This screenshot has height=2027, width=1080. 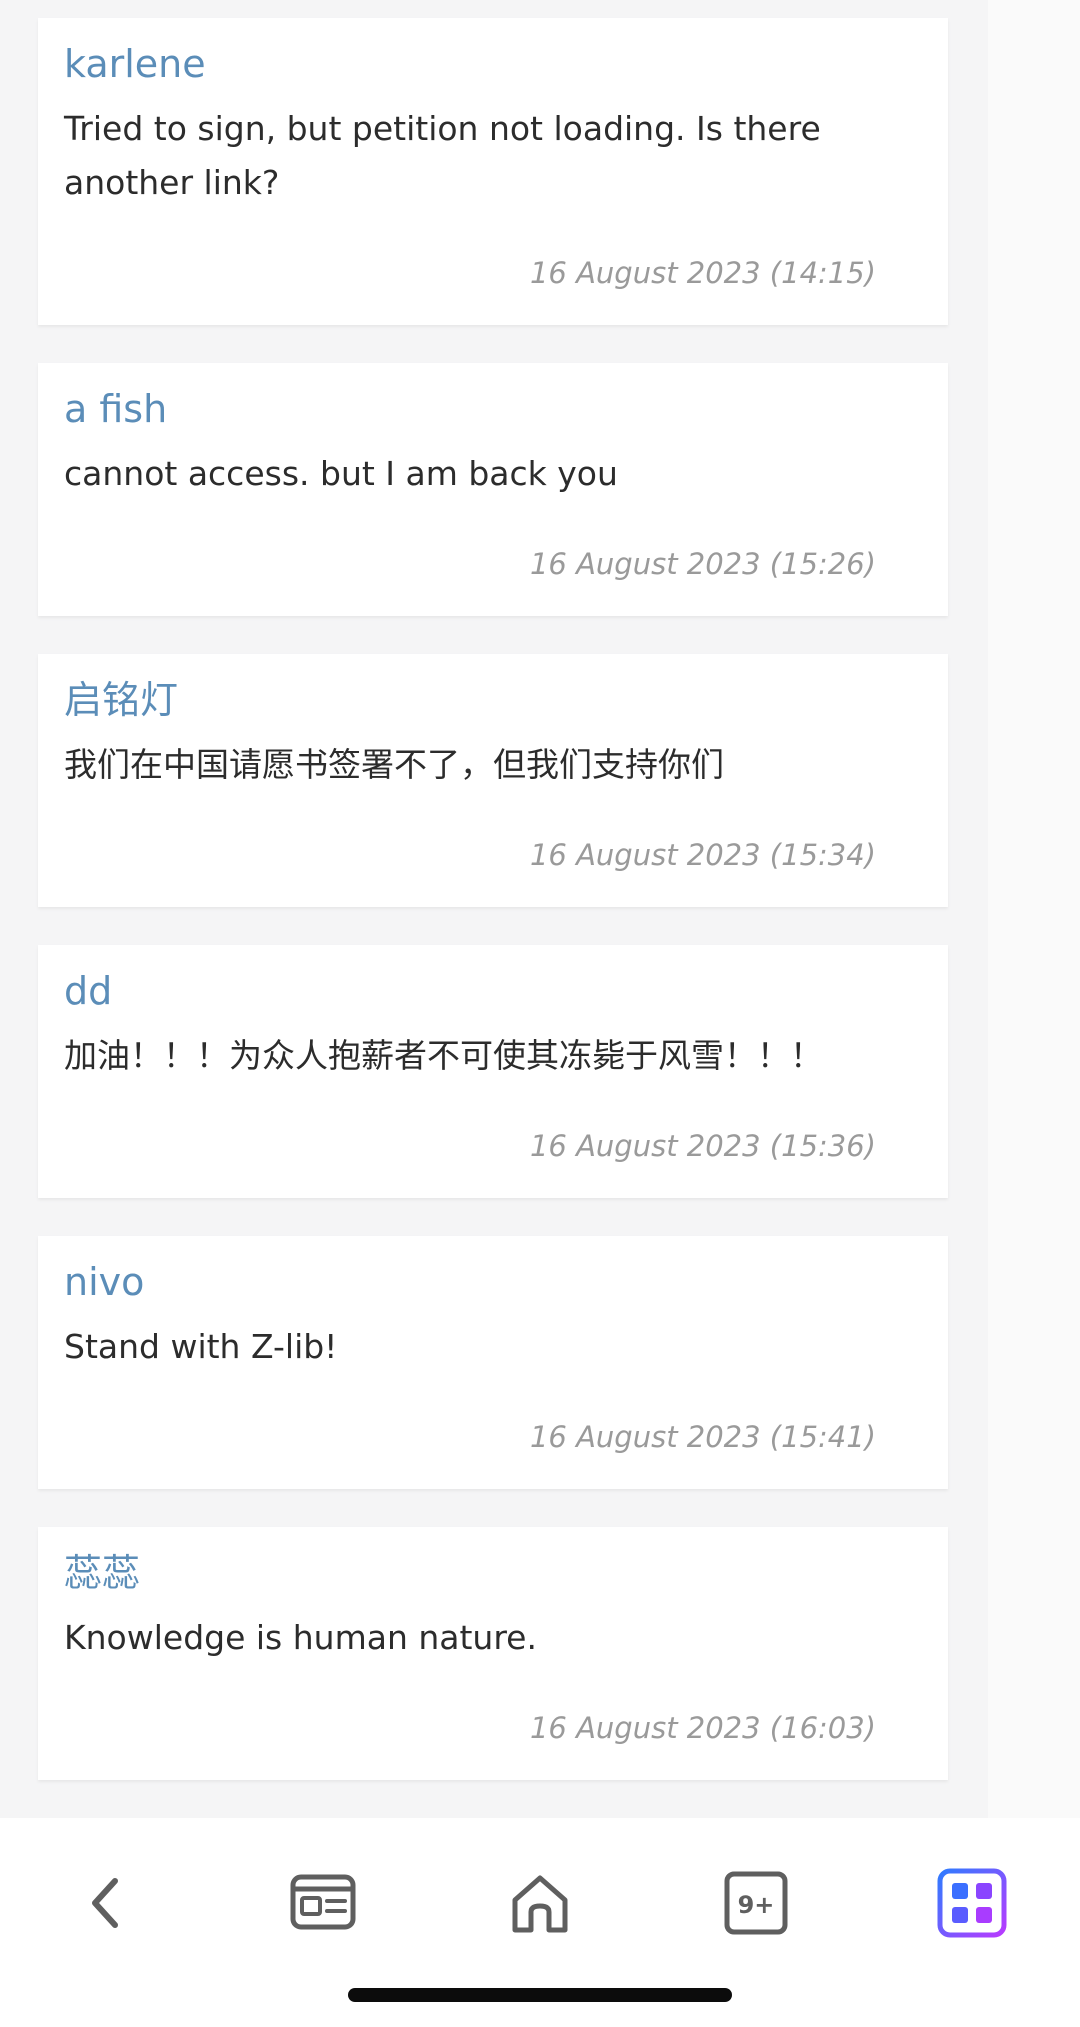 I want to click on apps-grid-icon, so click(x=972, y=1903).